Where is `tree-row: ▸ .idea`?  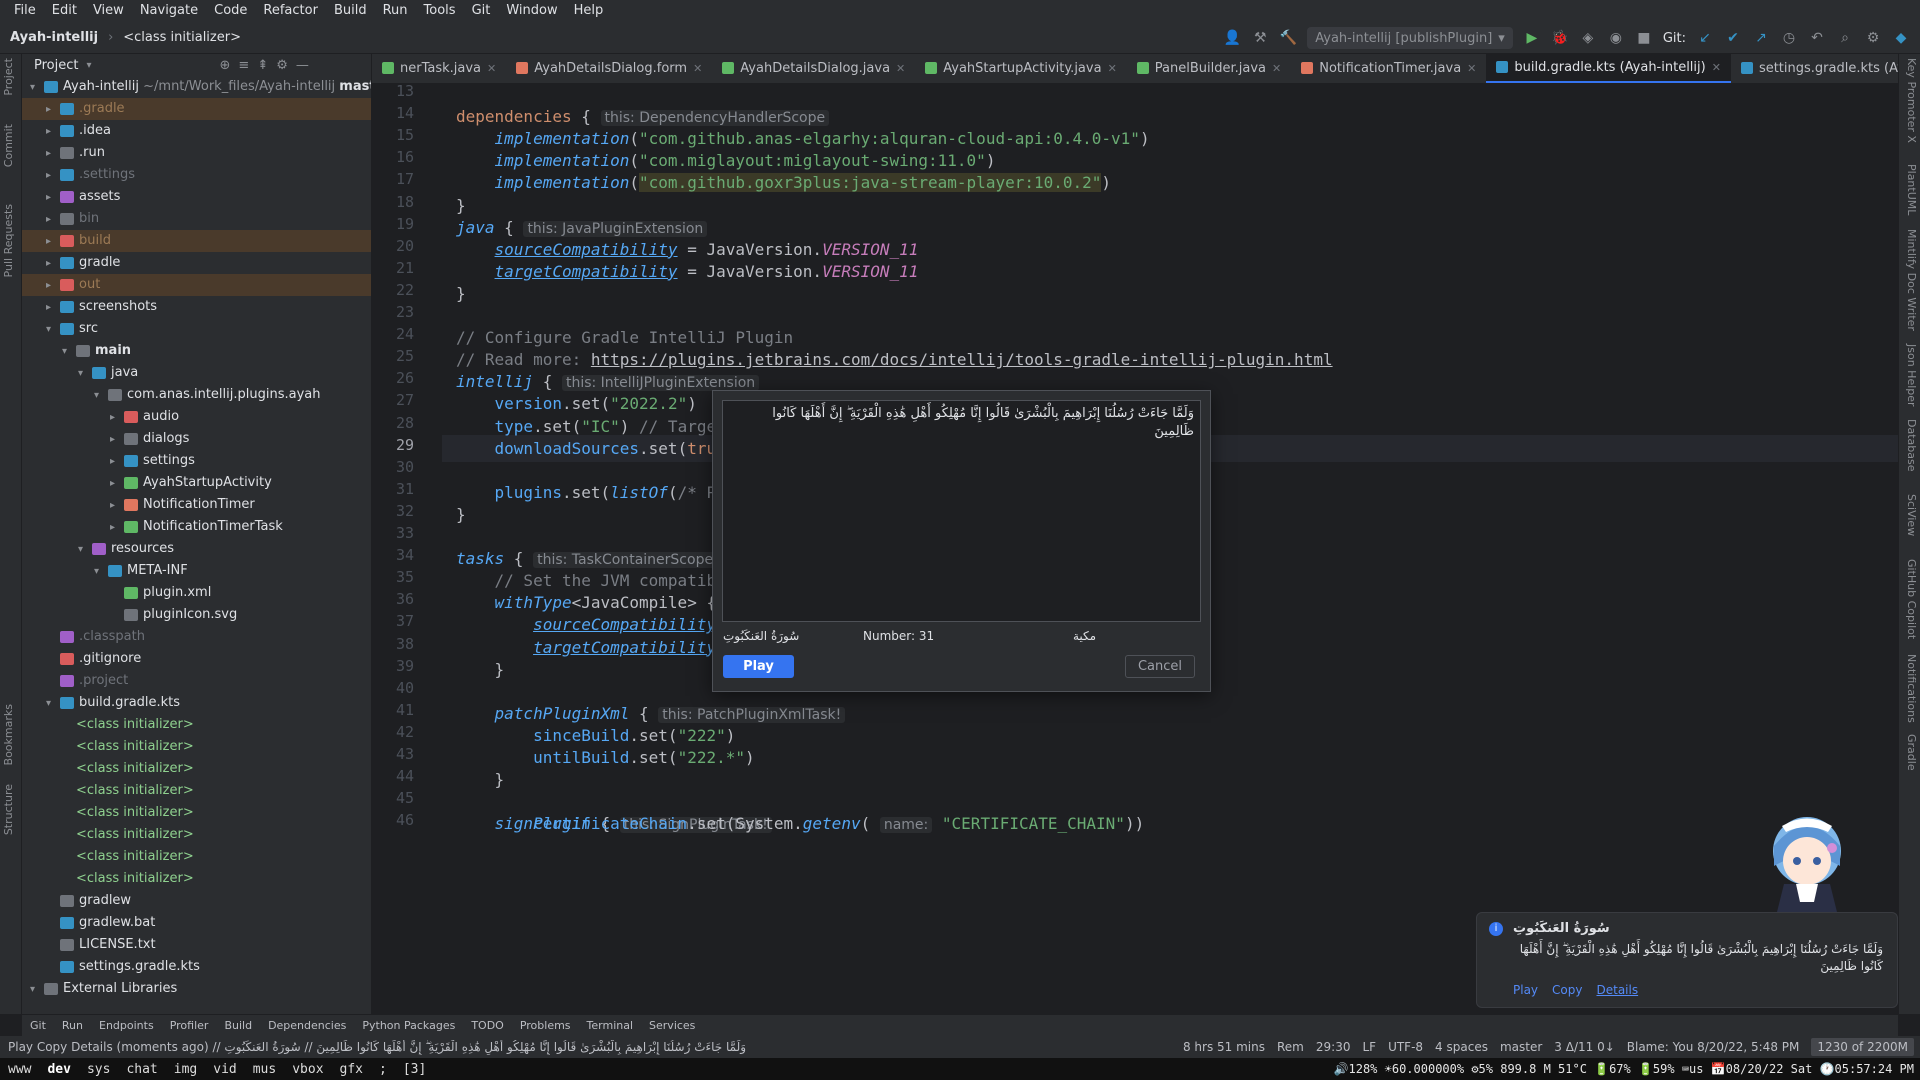
tree-row: ▸ .idea is located at coordinates (196, 131).